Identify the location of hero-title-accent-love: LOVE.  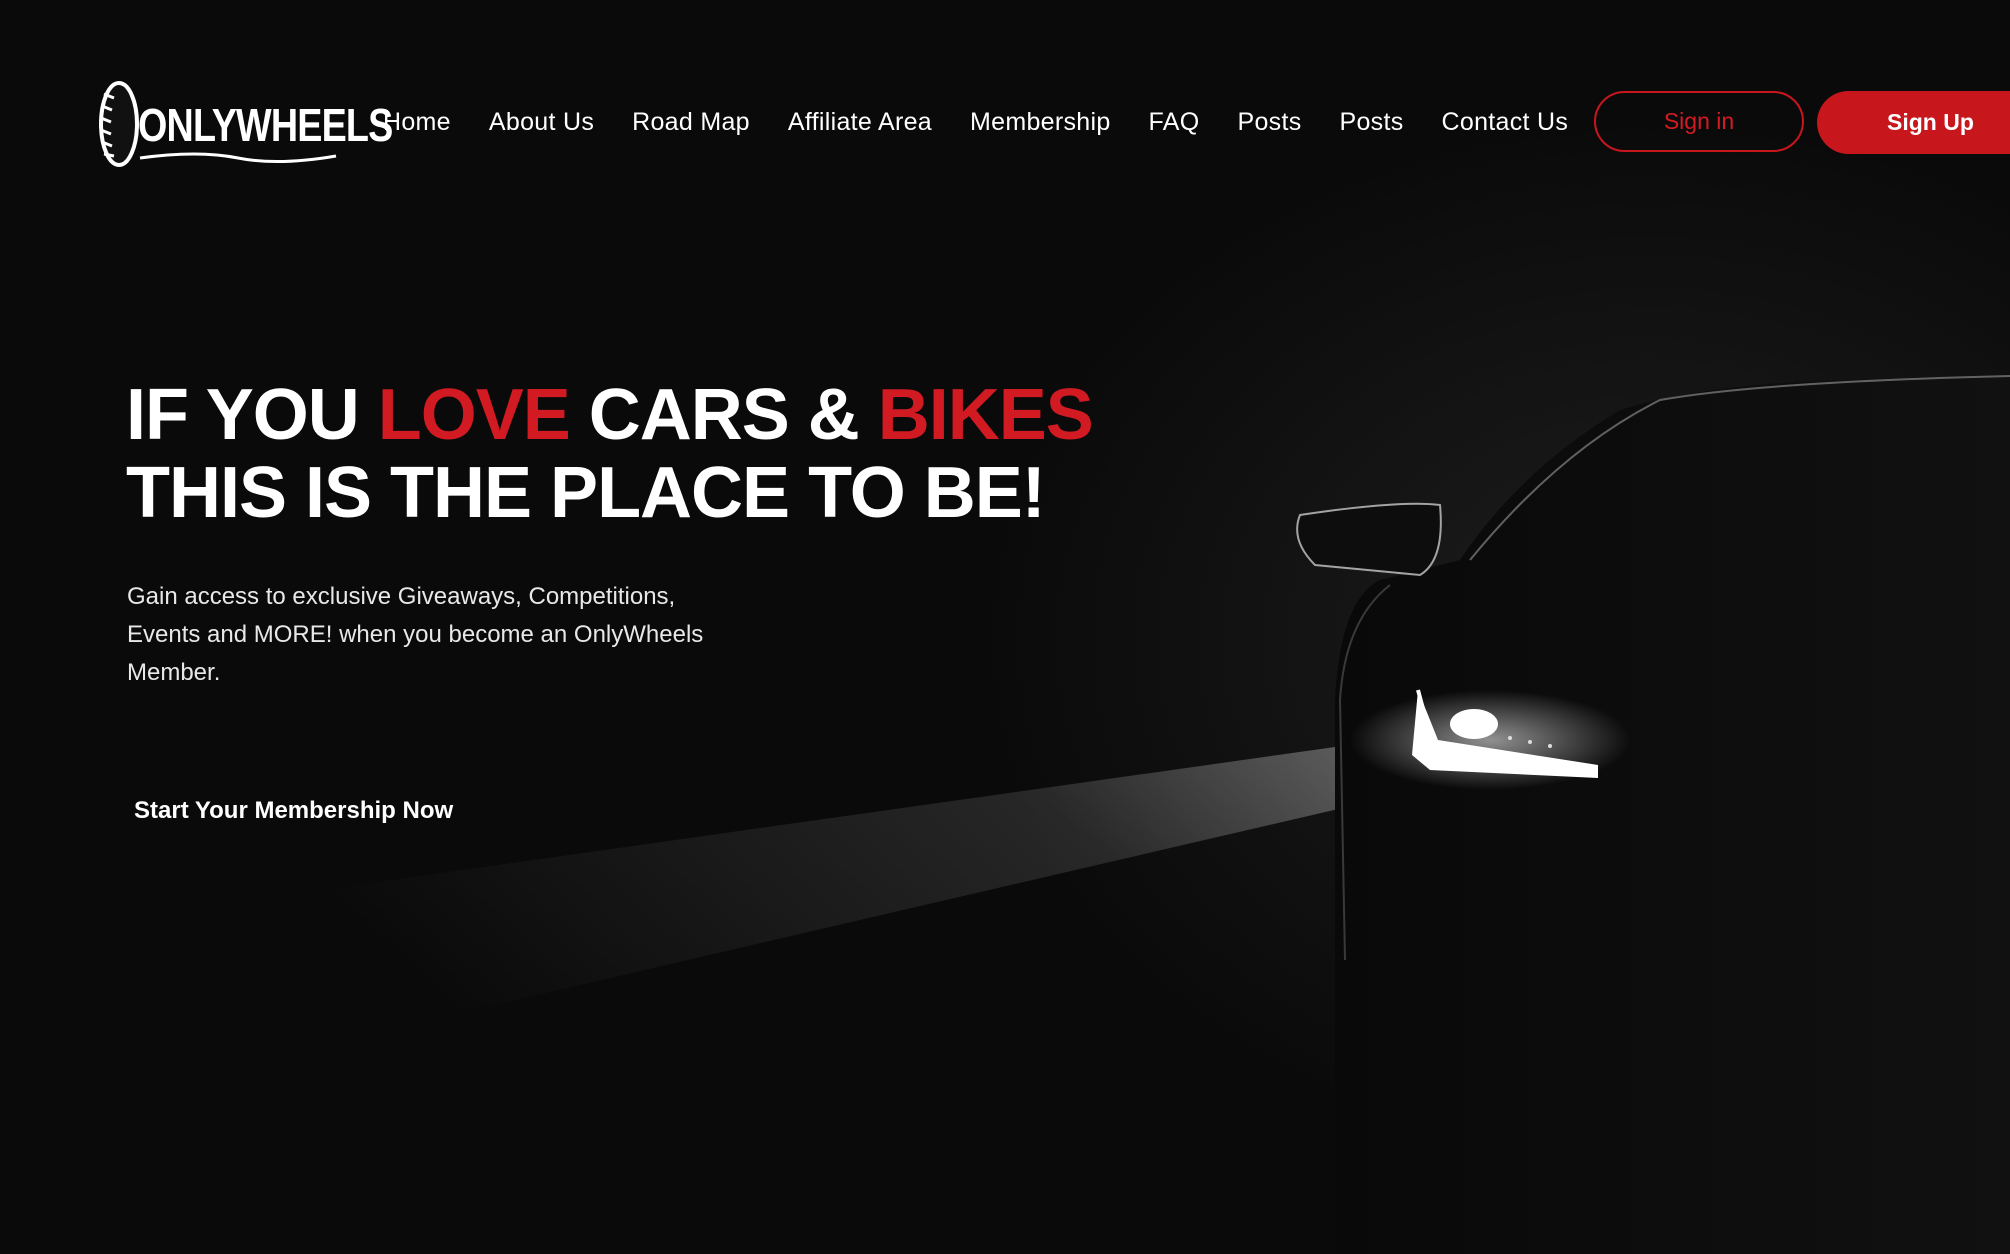
(474, 415).